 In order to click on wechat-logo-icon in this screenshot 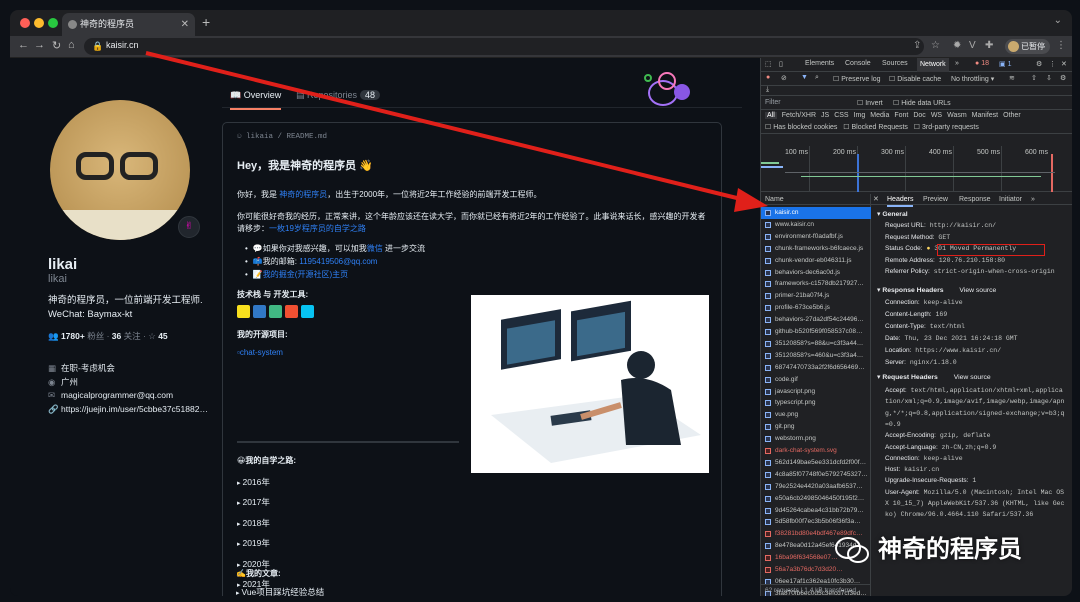, I will do `click(852, 550)`.